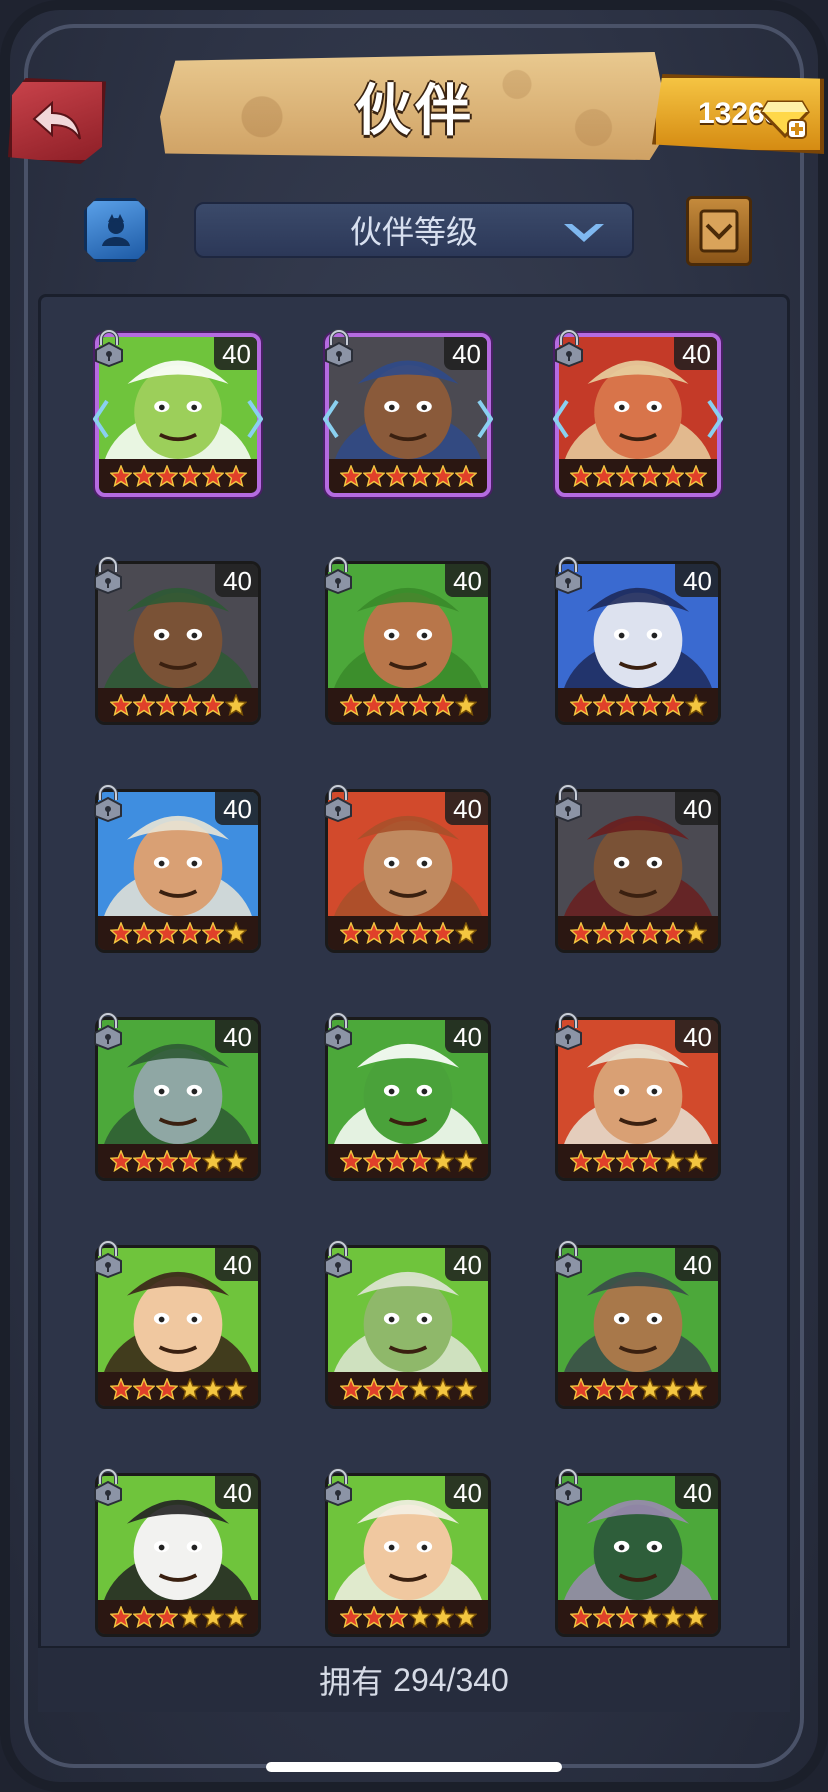 The width and height of the screenshot is (828, 1792). Describe the element at coordinates (414, 1767) in the screenshot. I see `home-indicator` at that location.